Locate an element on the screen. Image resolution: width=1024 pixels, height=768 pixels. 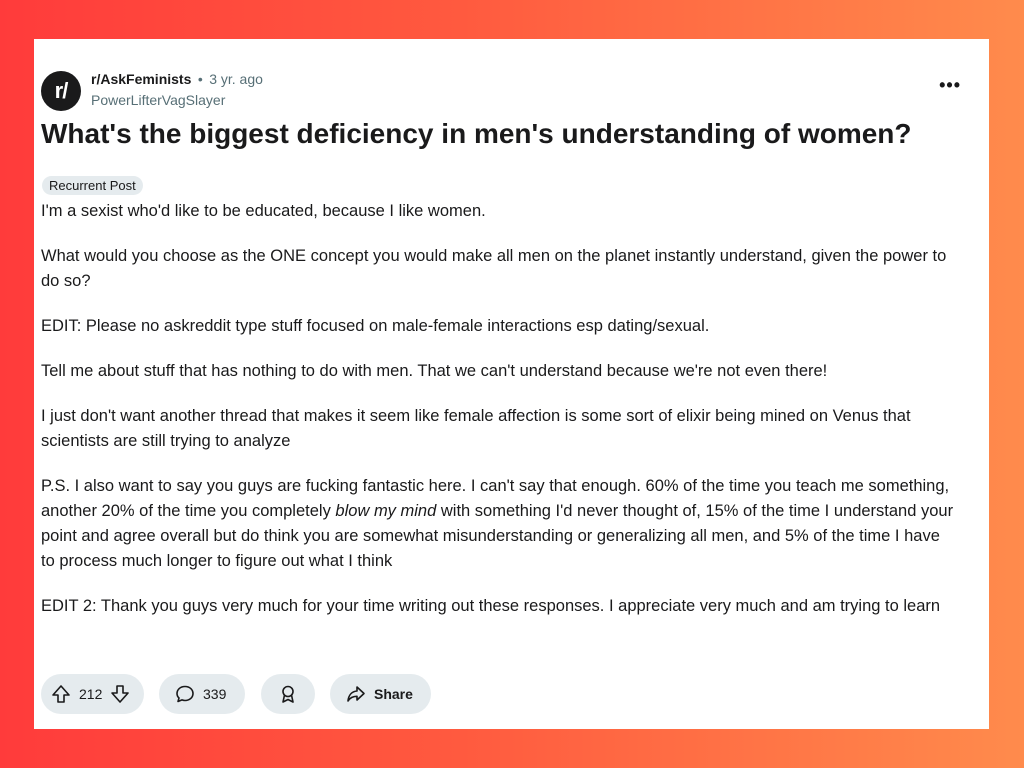
comment-icon is located at coordinates (185, 694).